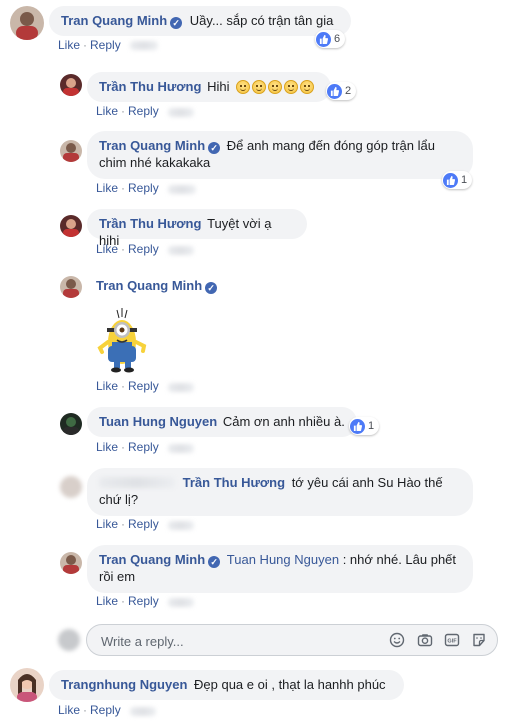 The height and width of the screenshot is (724, 513). I want to click on reaction-number: 1, so click(371, 426).